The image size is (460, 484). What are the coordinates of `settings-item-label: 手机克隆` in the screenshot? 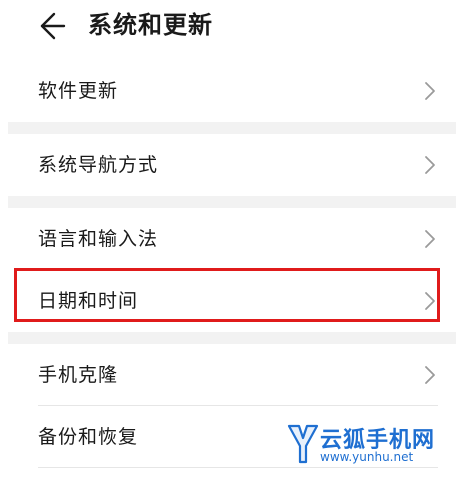 It's located at (78, 375).